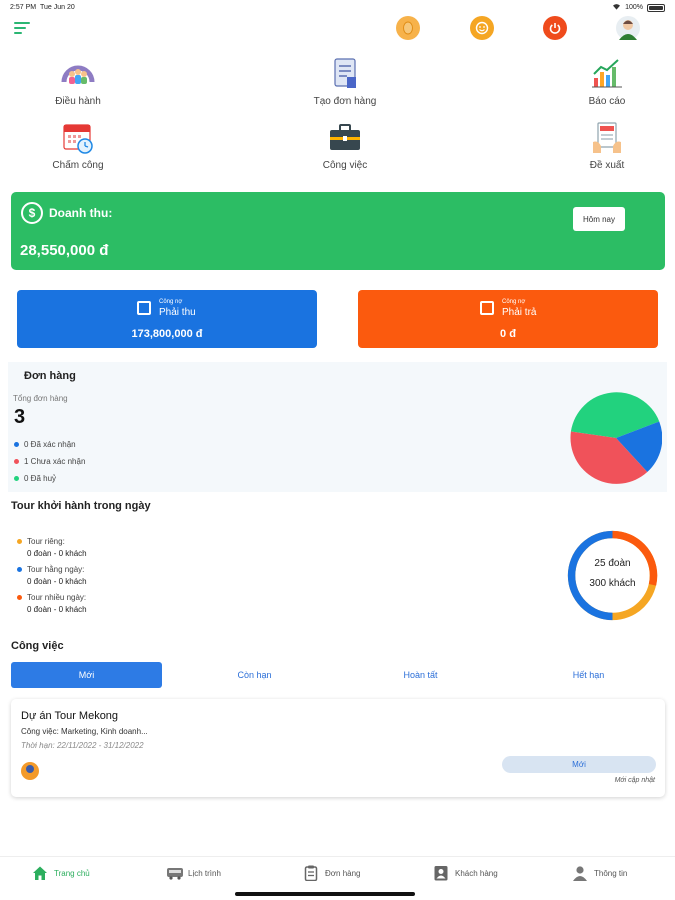  I want to click on quick-menu-cong-viec: Công việc, so click(345, 145).